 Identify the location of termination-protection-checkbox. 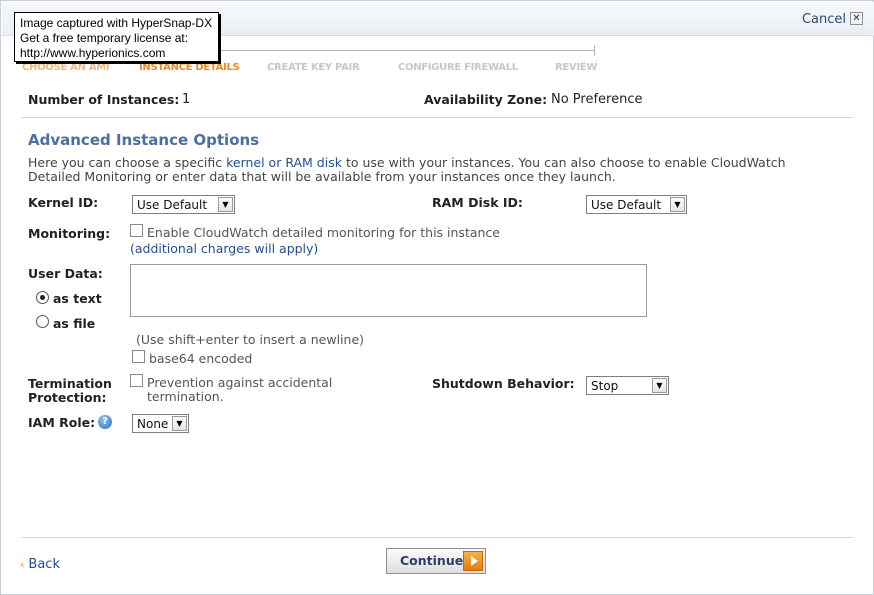
(136, 380).